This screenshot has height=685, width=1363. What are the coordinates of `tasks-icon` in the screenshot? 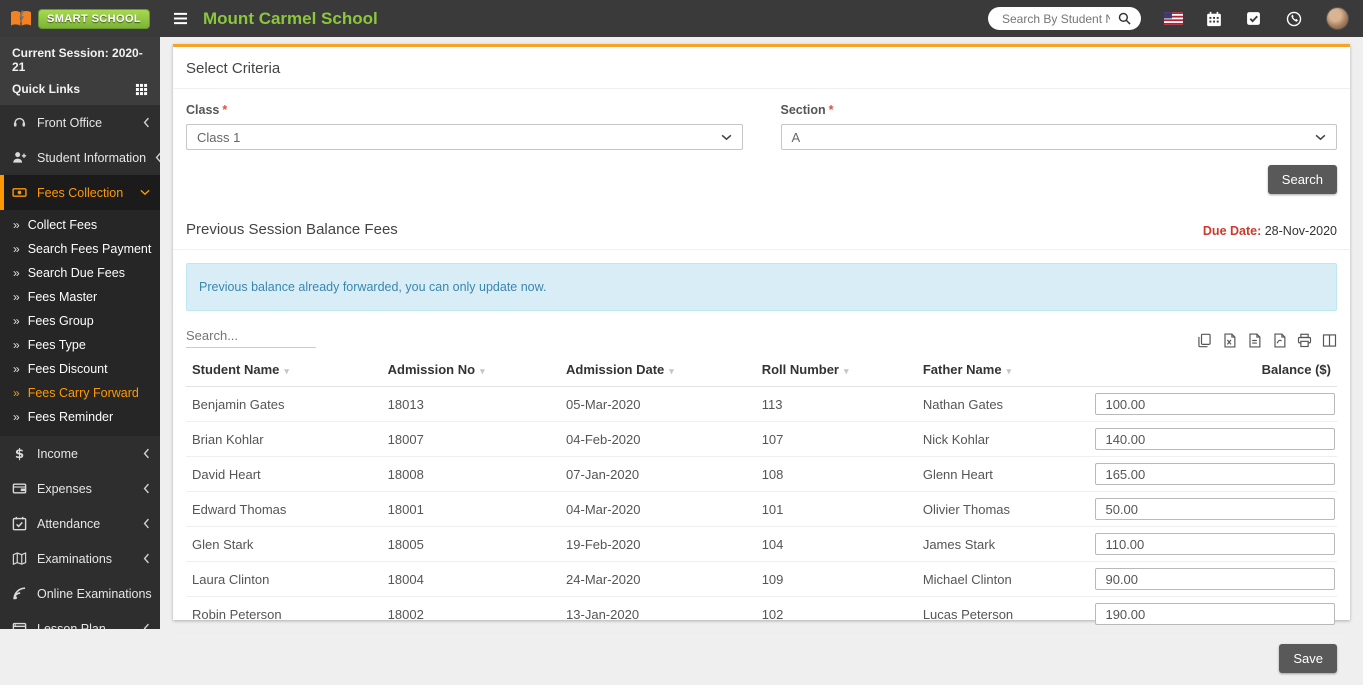 It's located at (1254, 18).